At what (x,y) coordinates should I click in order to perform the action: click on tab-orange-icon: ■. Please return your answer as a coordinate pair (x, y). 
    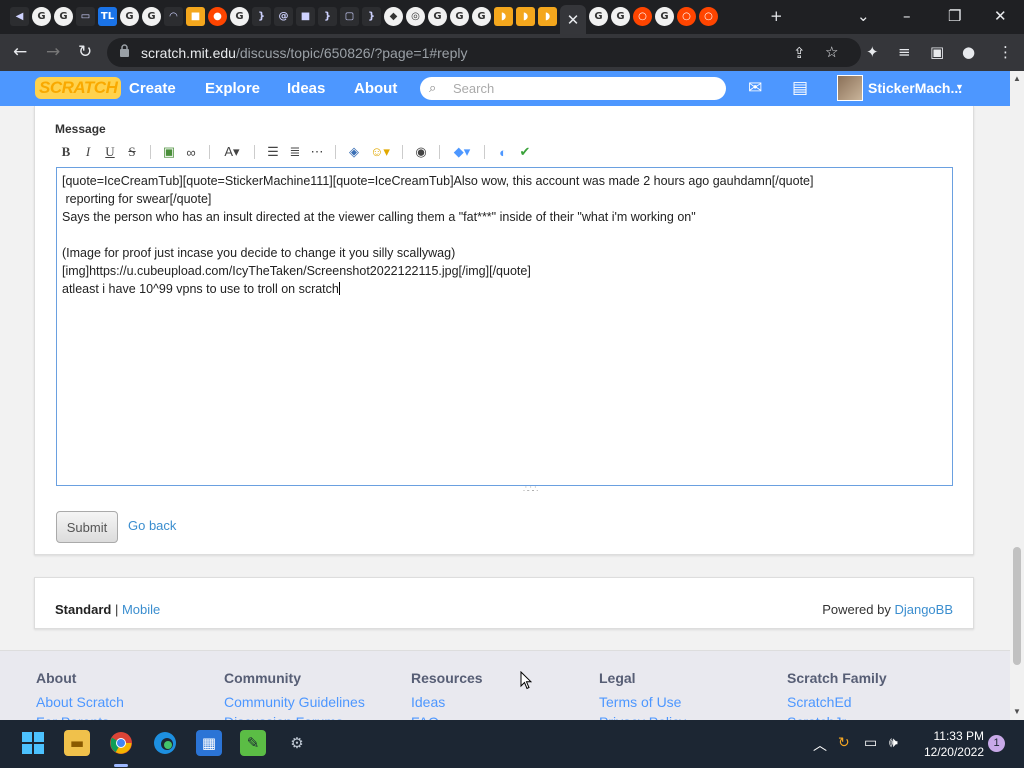
    Looking at the image, I should click on (195, 16).